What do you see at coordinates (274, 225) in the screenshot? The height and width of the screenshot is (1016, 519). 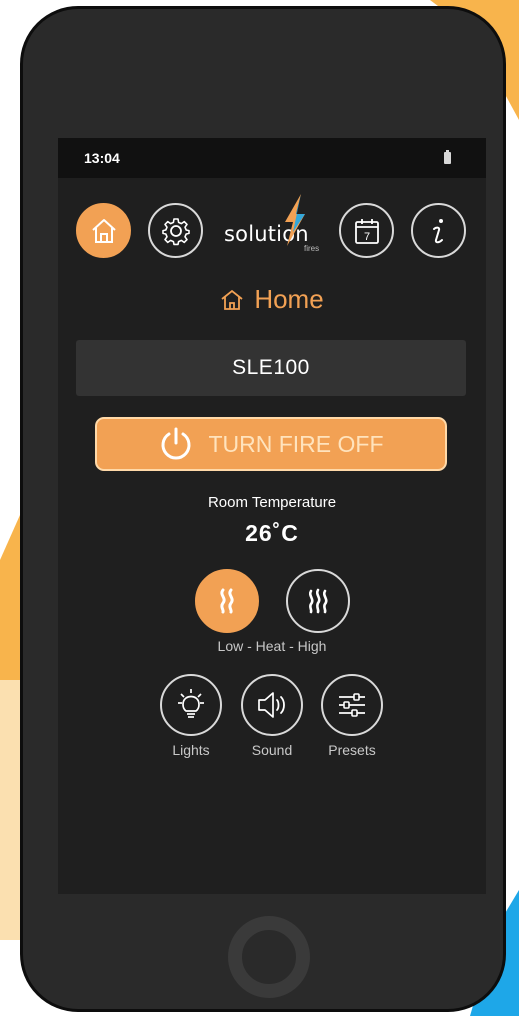 I see `brand-logo: solution fires` at bounding box center [274, 225].